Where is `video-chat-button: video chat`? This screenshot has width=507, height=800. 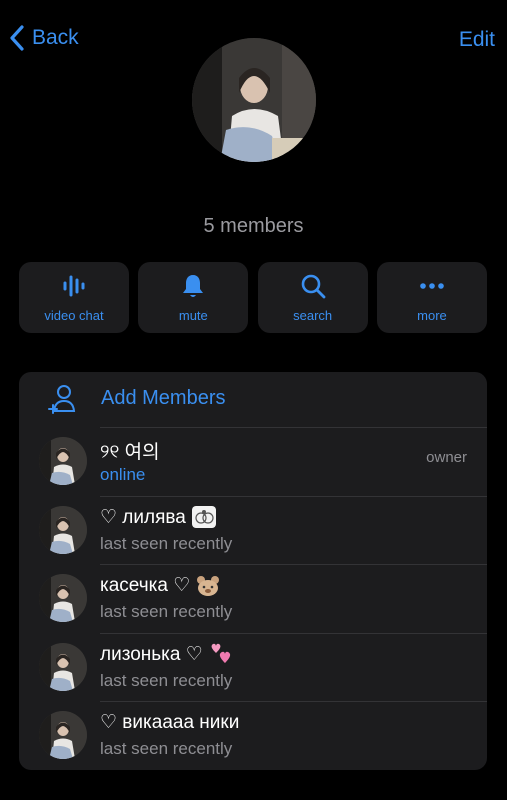 video-chat-button: video chat is located at coordinates (74, 297).